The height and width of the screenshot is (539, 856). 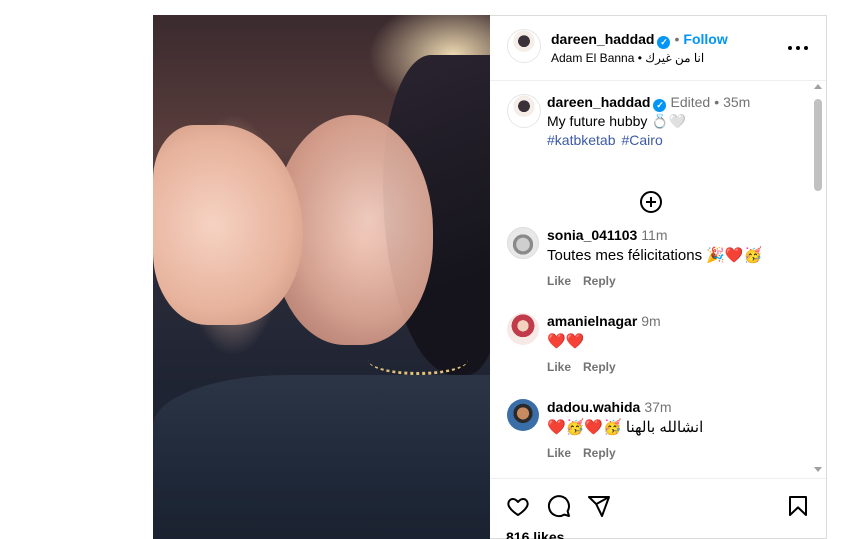 What do you see at coordinates (524, 46) in the screenshot?
I see `owner-avatar` at bounding box center [524, 46].